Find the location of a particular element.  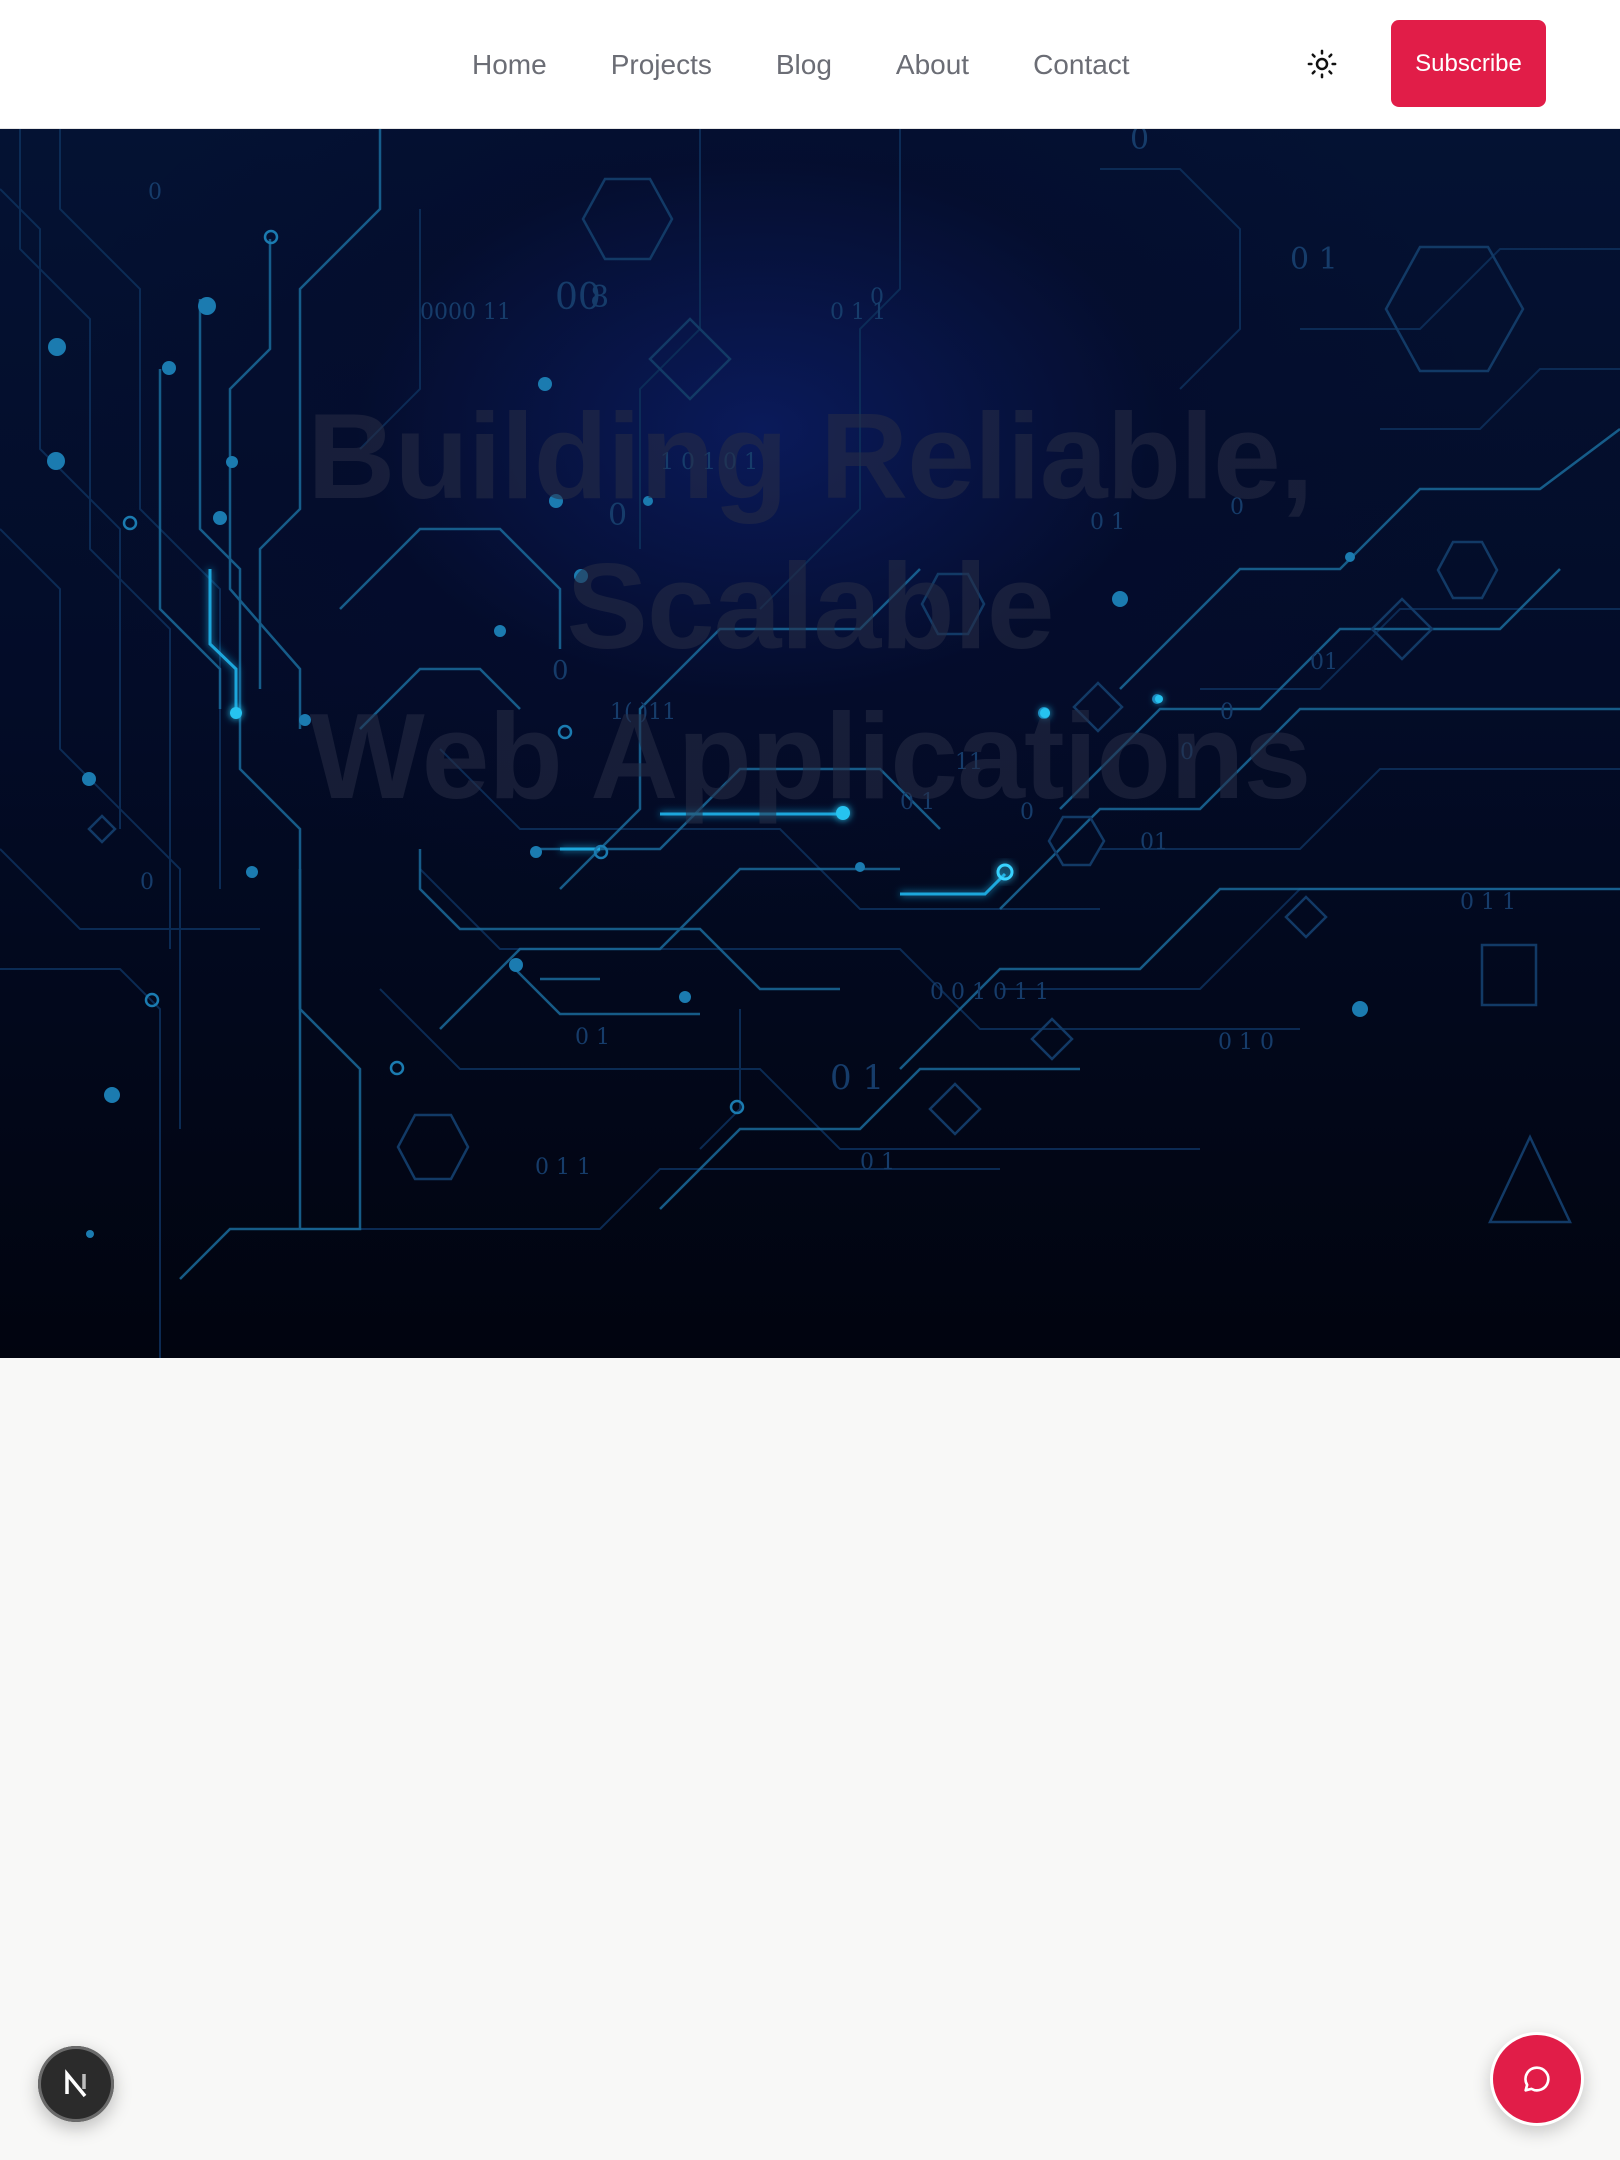

hero-title-line-2: Web Applications is located at coordinates (810, 756).